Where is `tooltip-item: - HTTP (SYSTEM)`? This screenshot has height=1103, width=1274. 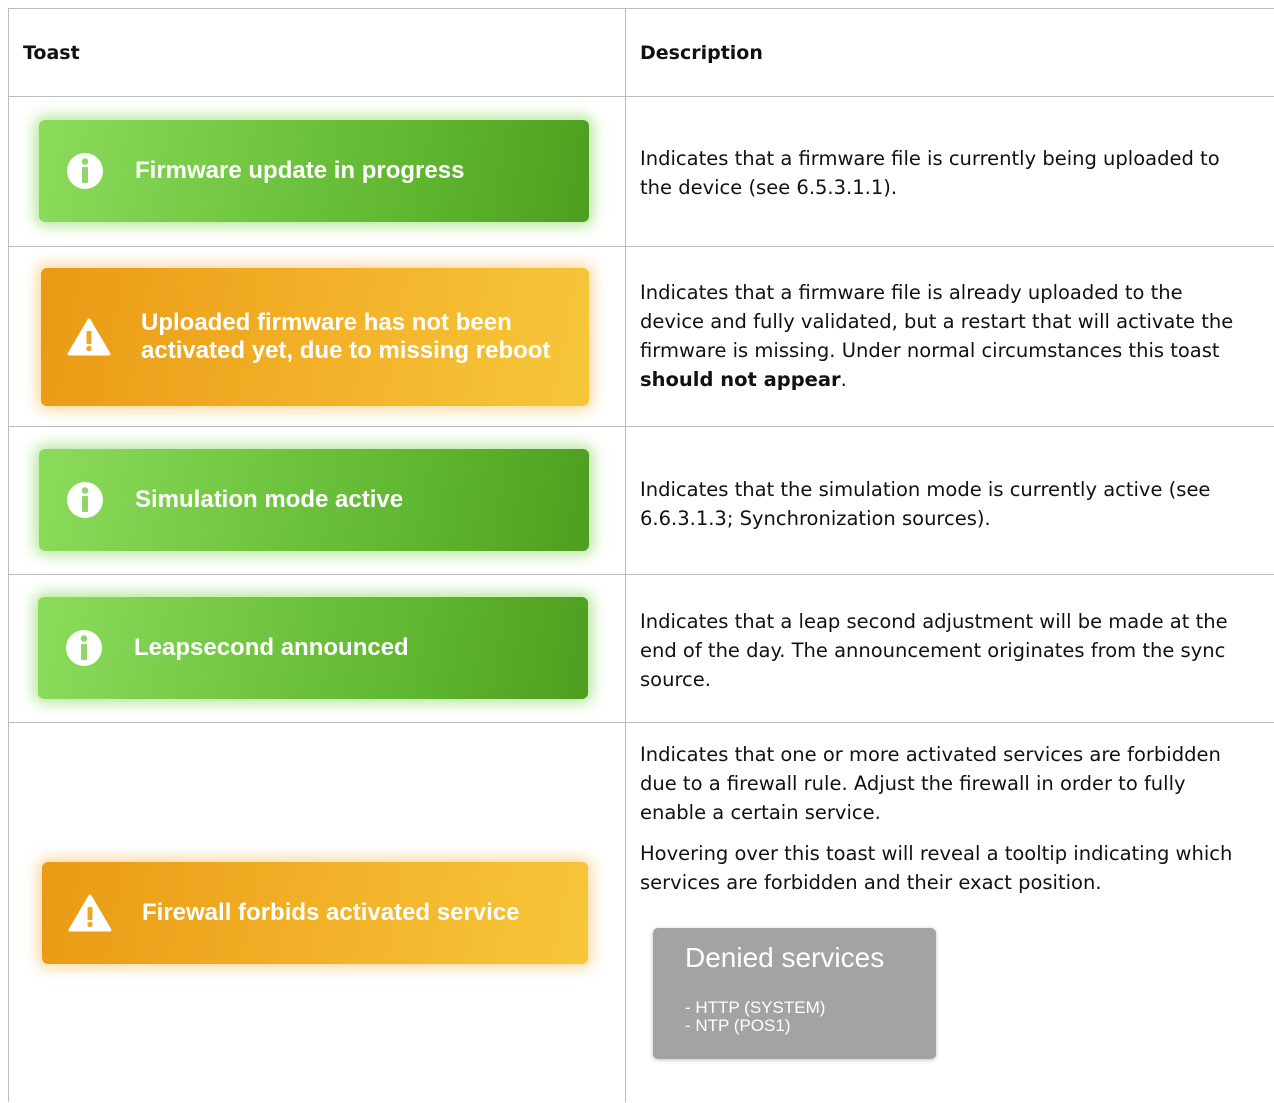 tooltip-item: - HTTP (SYSTEM) is located at coordinates (755, 1007).